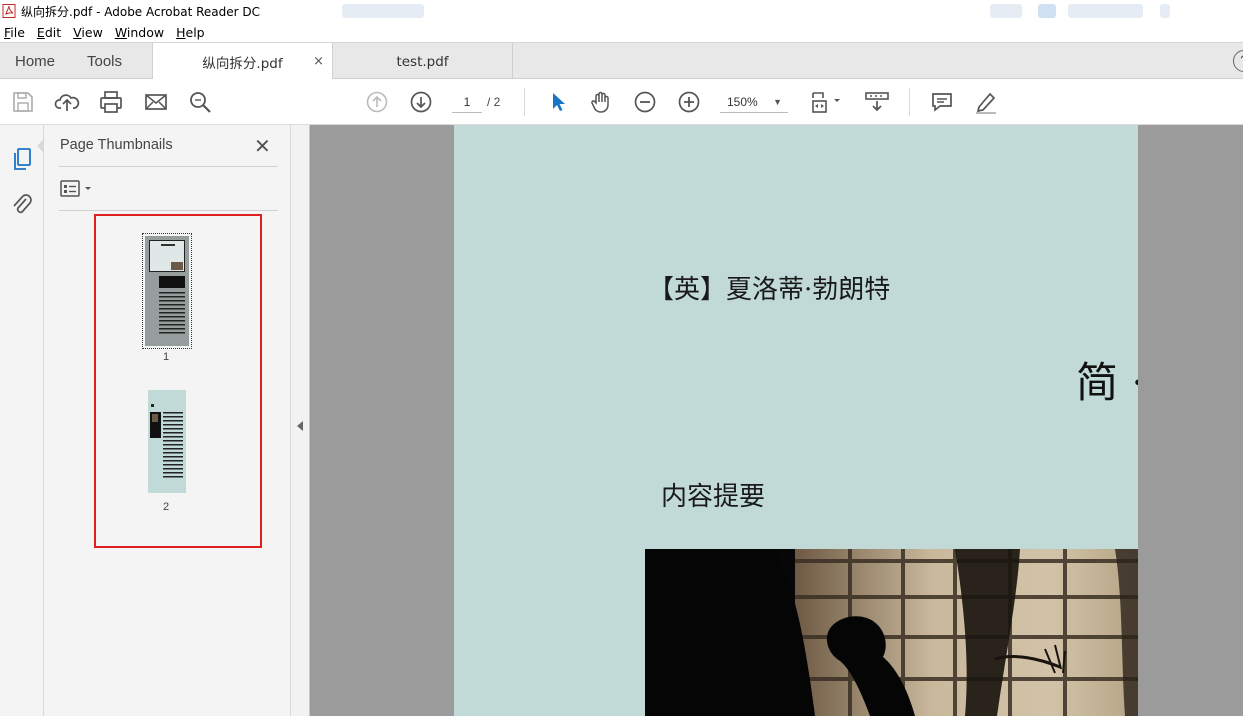 This screenshot has height=716, width=1243. I want to click on page-fit-icon, so click(826, 102).